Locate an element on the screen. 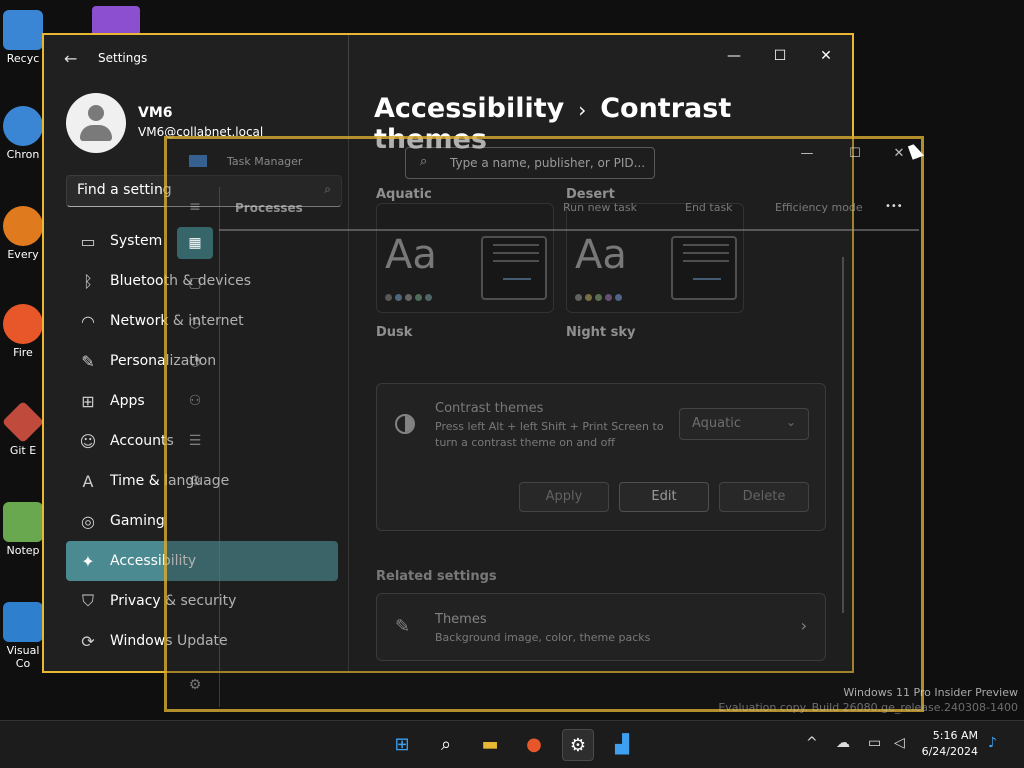  chevron-up-icon: ^ is located at coordinates (812, 743).